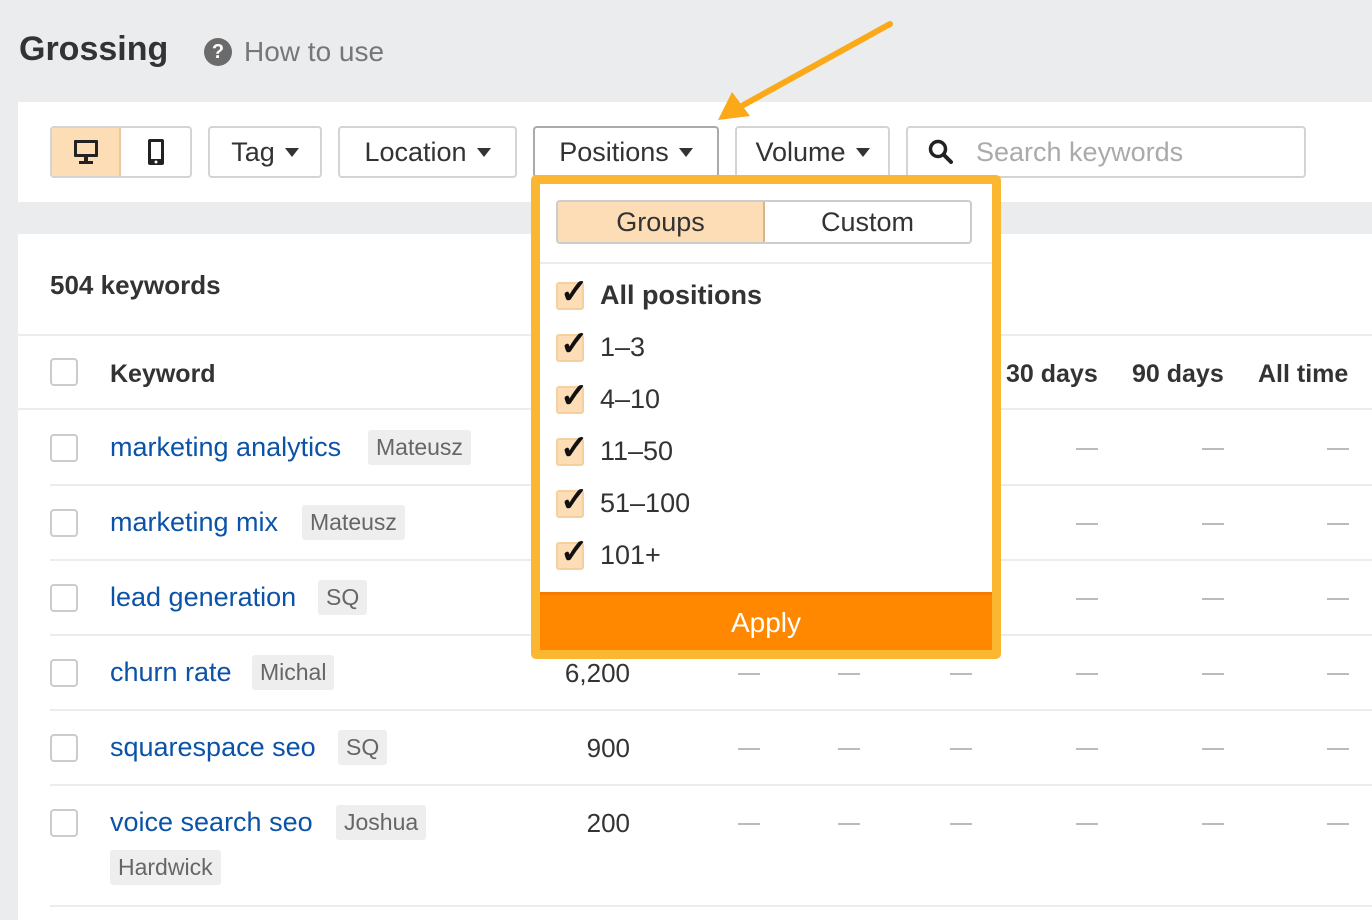 This screenshot has width=1372, height=920. What do you see at coordinates (608, 748) in the screenshot?
I see `volume-value: 900` at bounding box center [608, 748].